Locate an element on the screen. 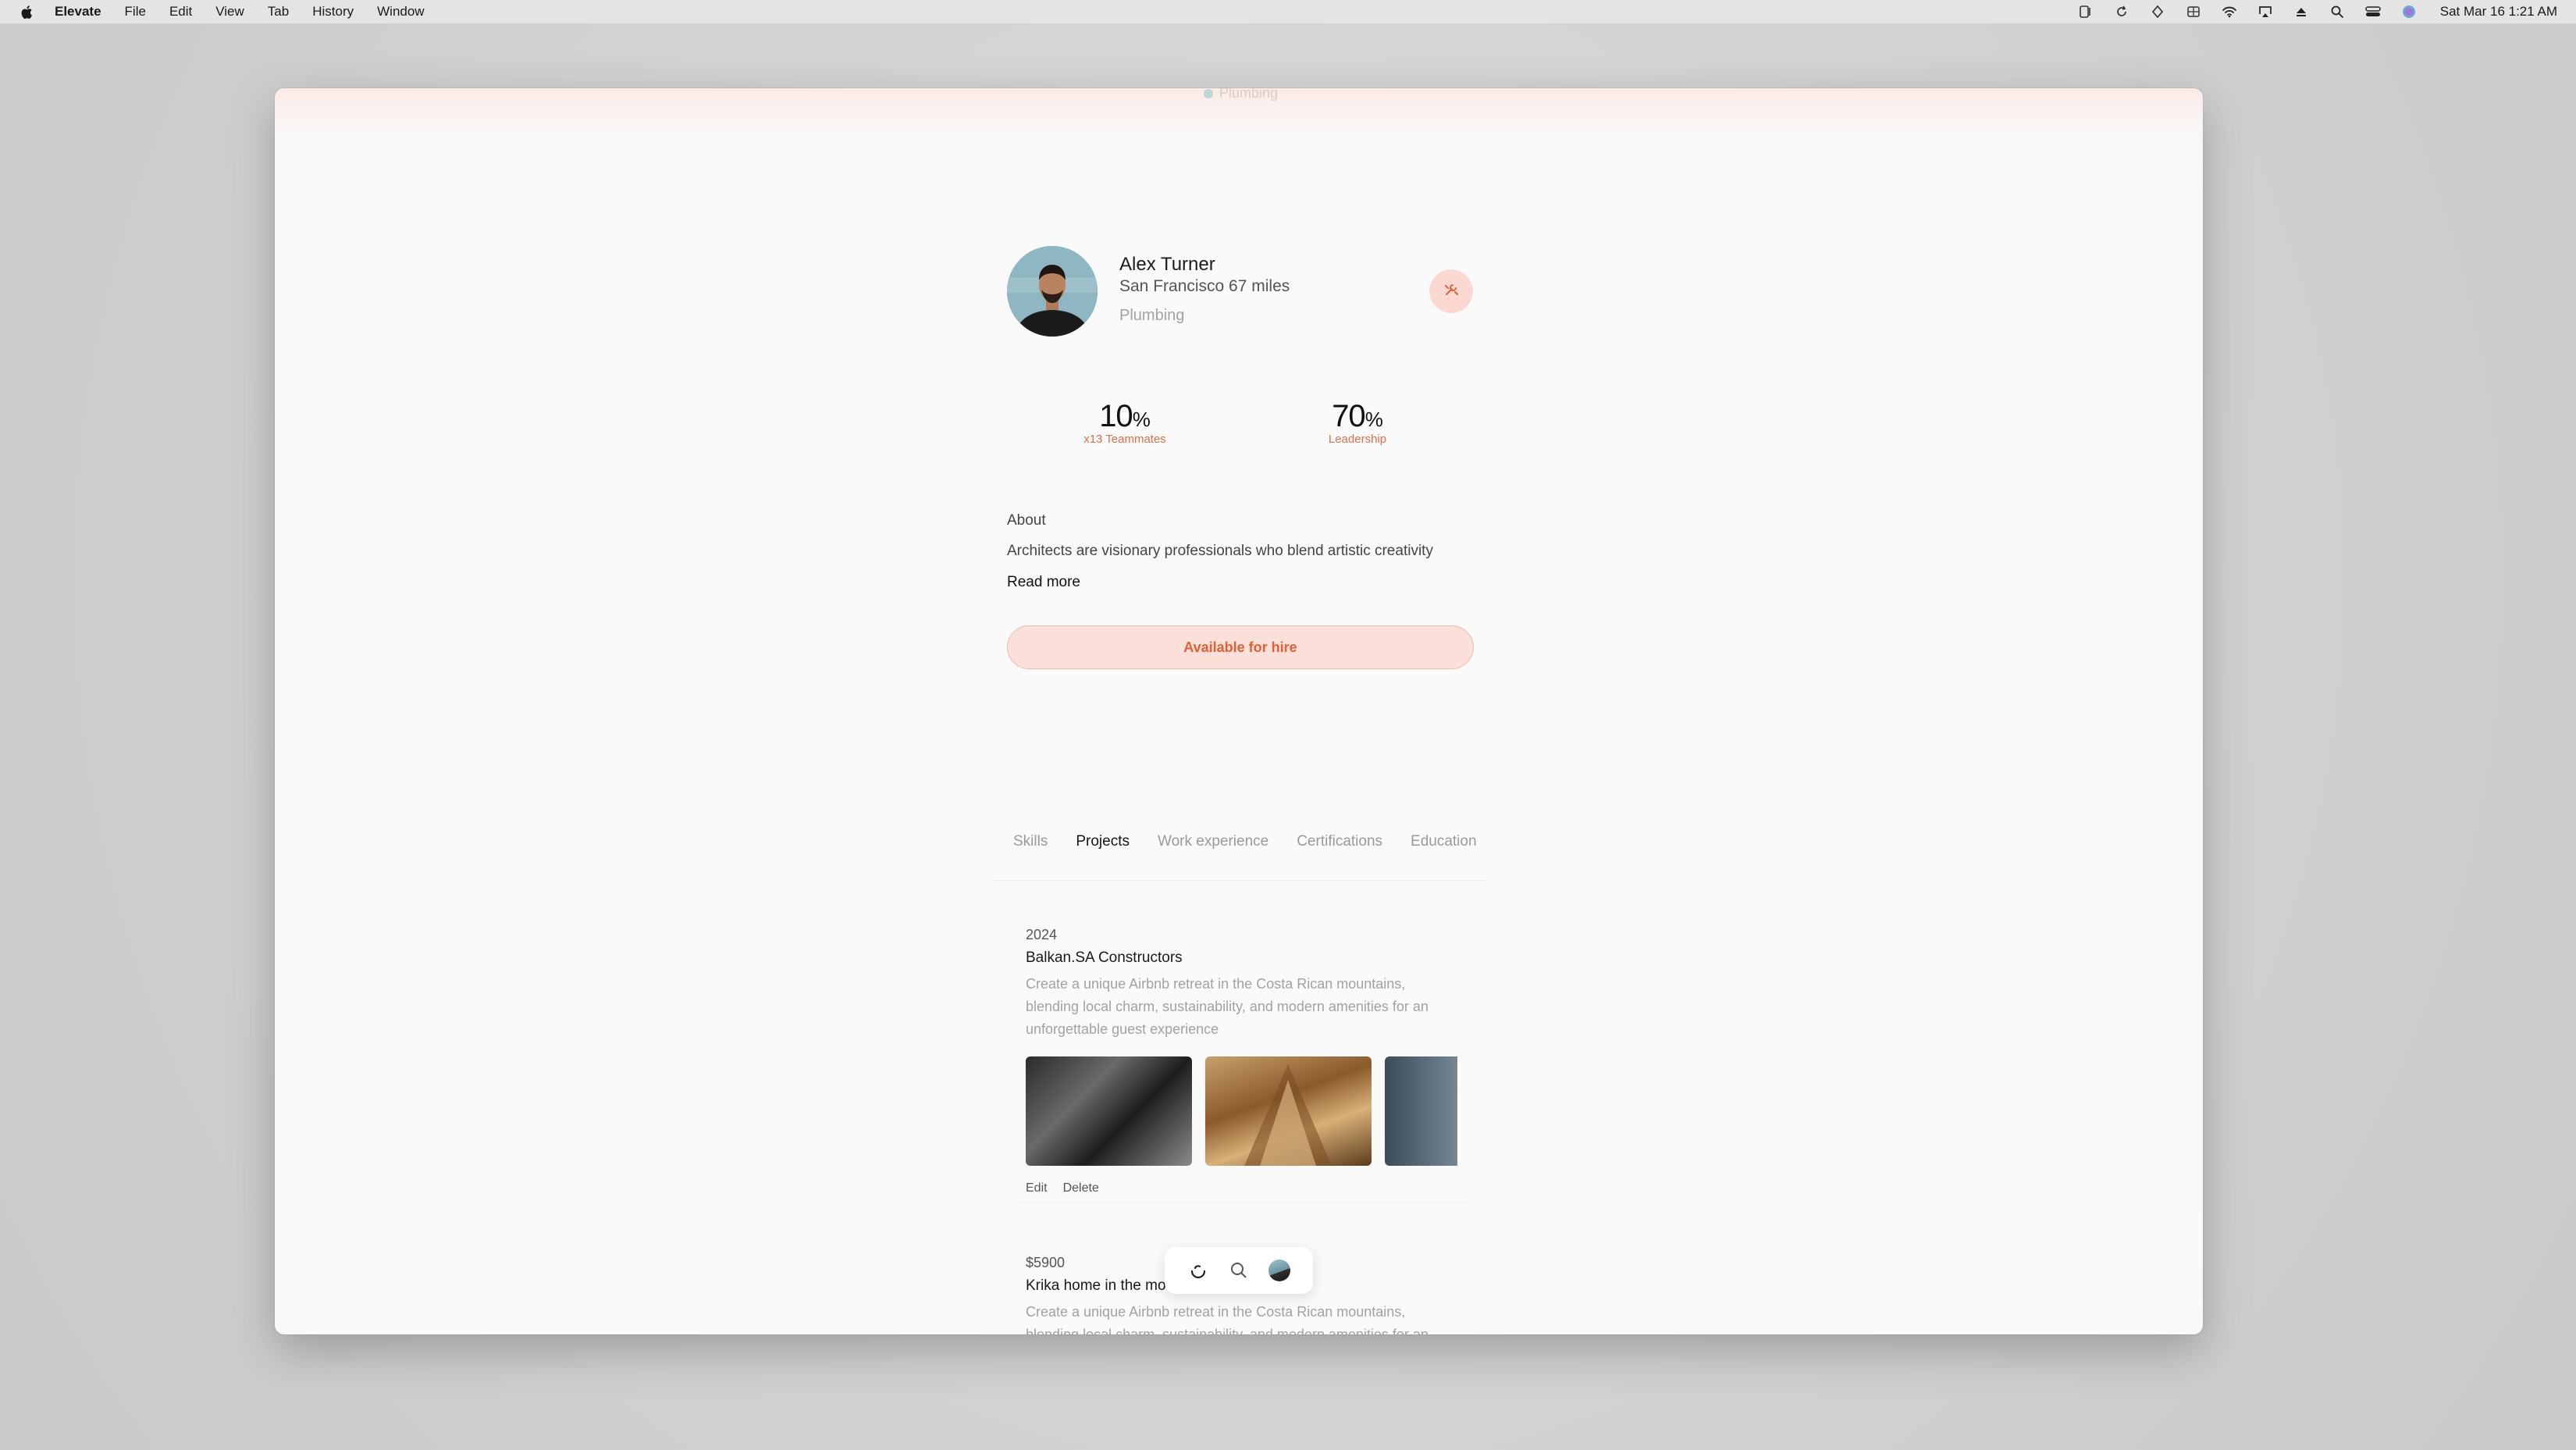 Image resolution: width=2576 pixels, height=1450 pixels. project-gallery is located at coordinates (1241, 1111).